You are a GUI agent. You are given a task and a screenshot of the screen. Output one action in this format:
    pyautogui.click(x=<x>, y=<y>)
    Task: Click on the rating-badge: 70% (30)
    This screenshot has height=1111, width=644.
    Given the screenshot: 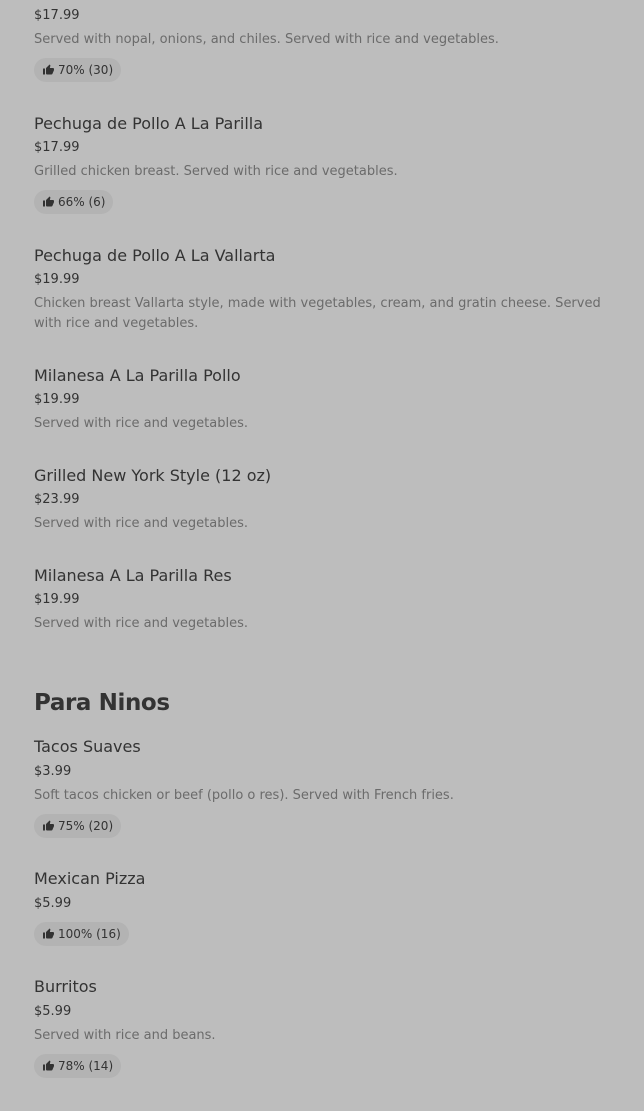 What is the action you would take?
    pyautogui.click(x=78, y=70)
    